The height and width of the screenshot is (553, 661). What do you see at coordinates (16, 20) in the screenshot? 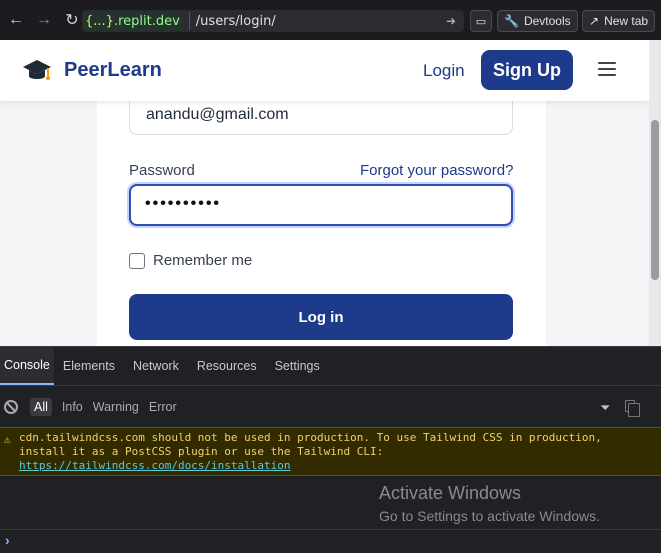
I see `arrow-left-icon: ←` at bounding box center [16, 20].